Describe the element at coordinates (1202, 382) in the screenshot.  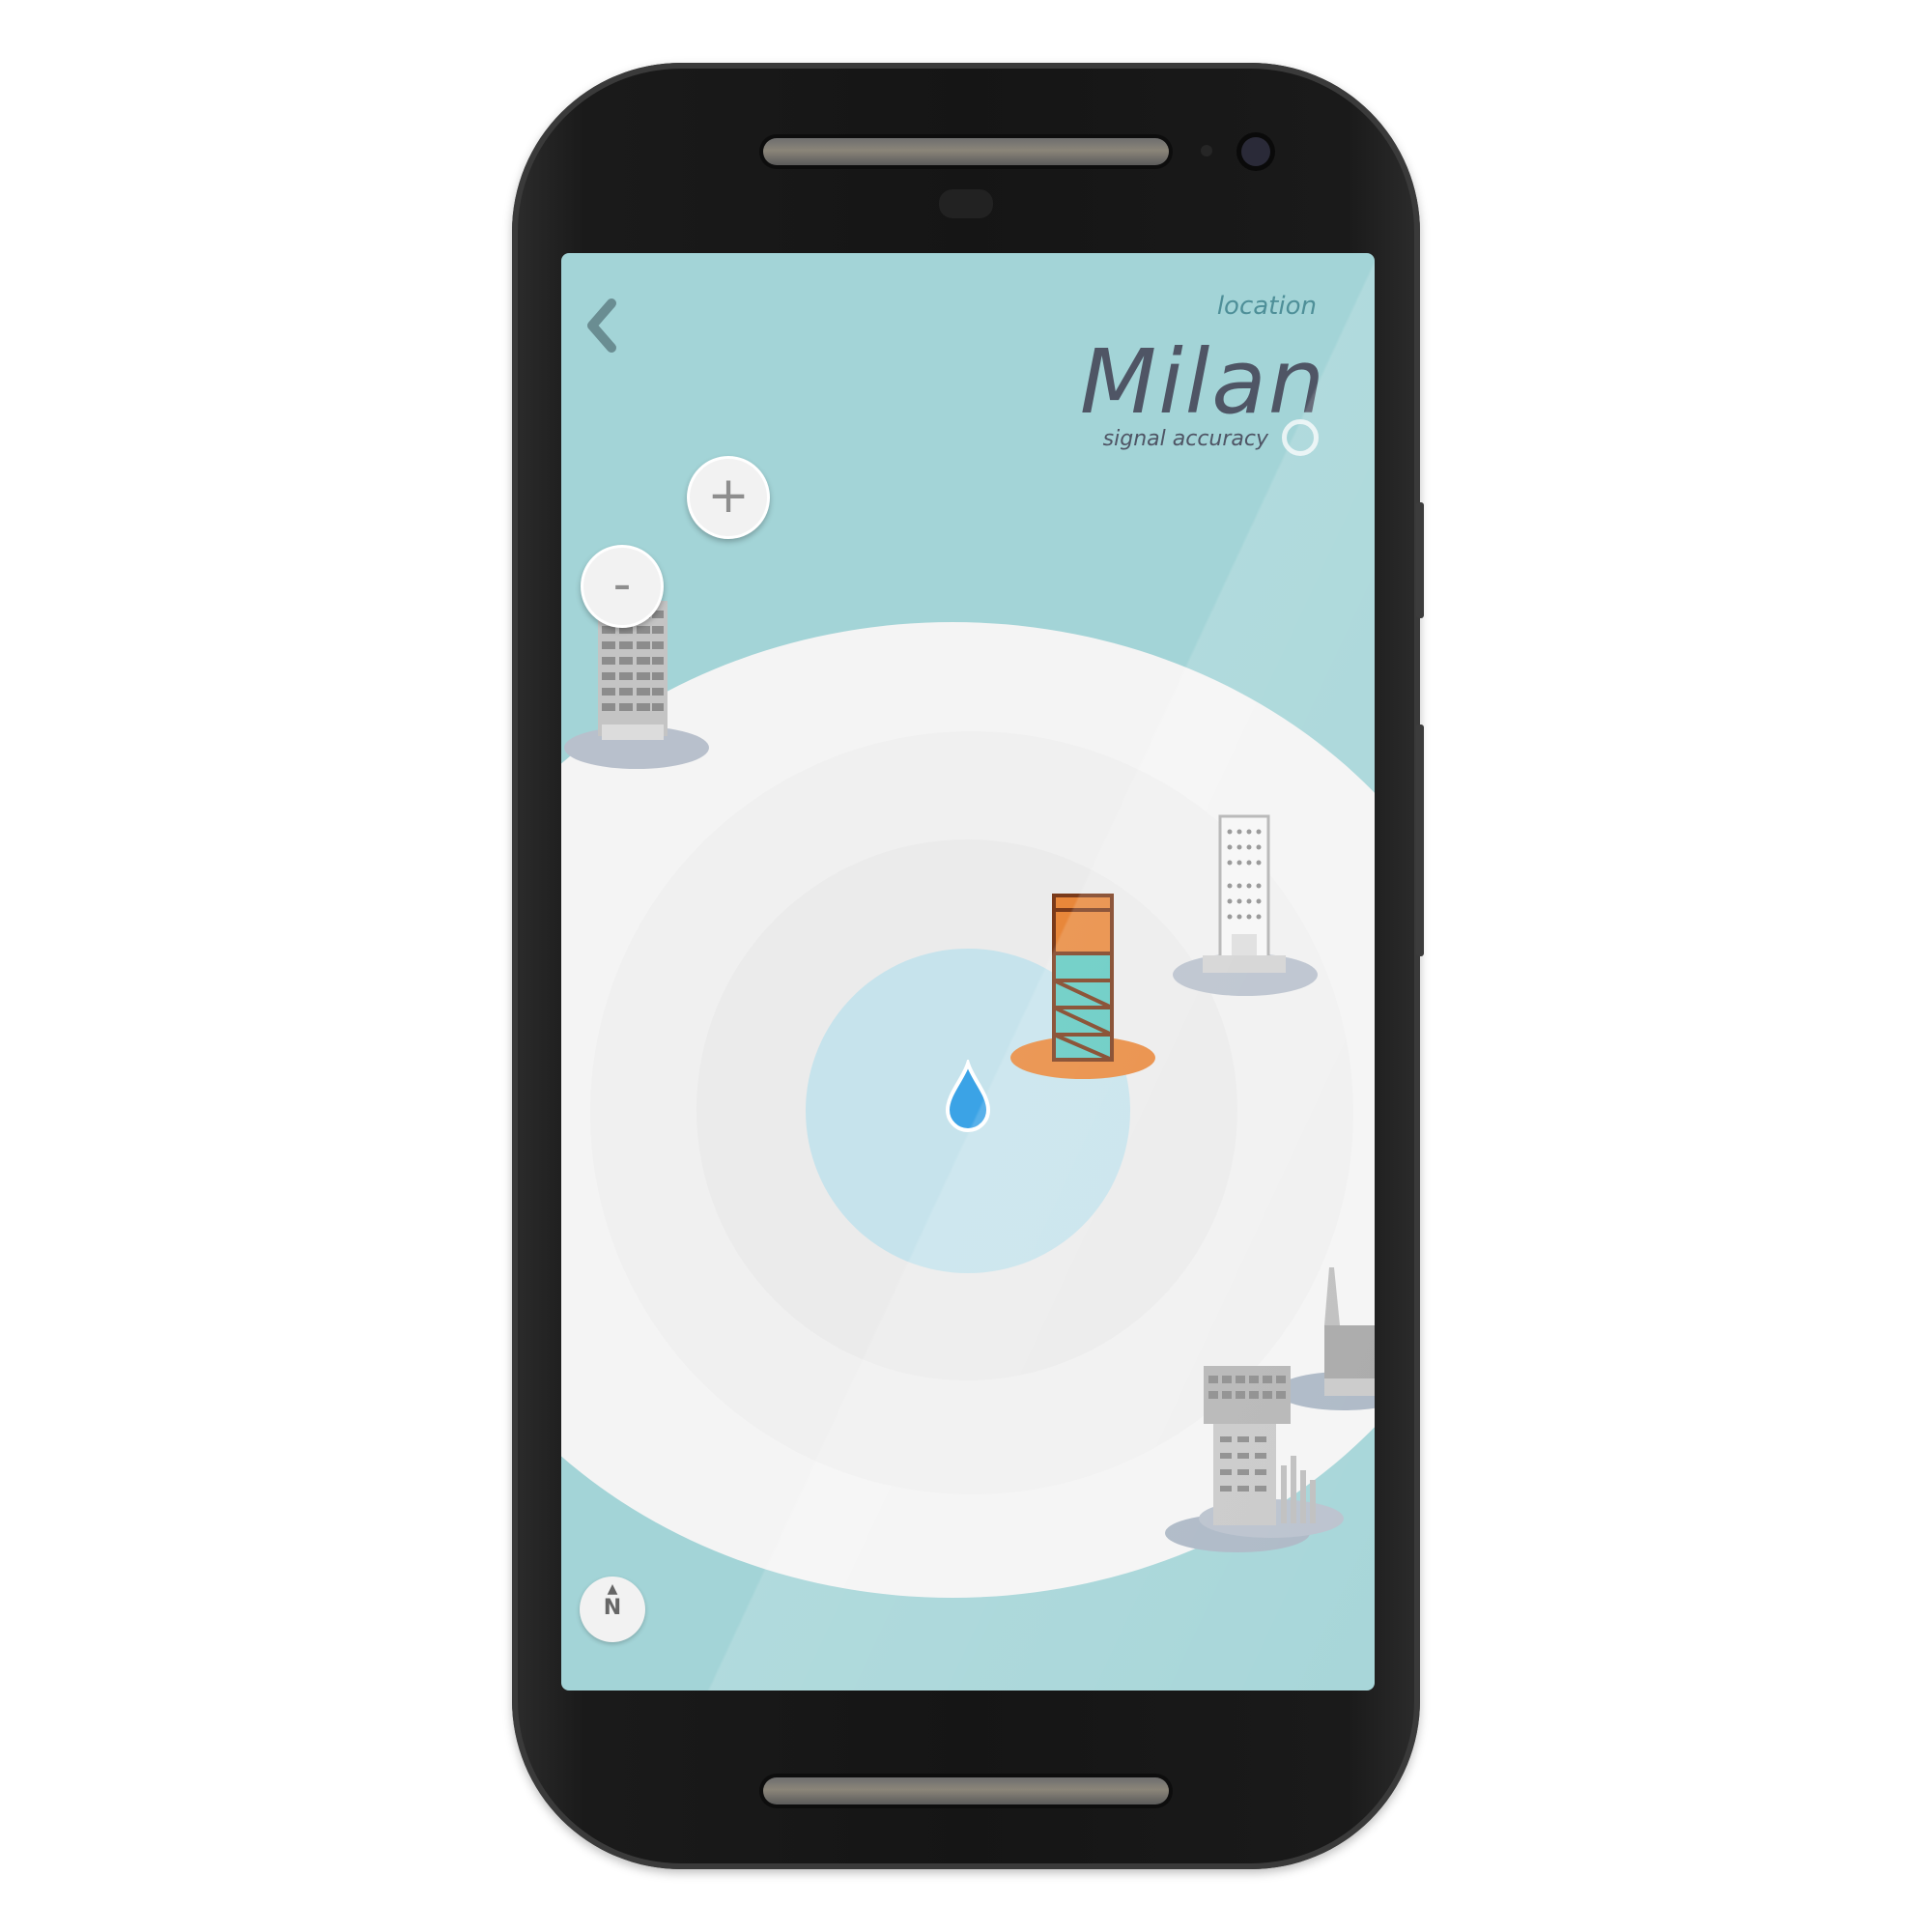
I see `city-title: Milan` at that location.